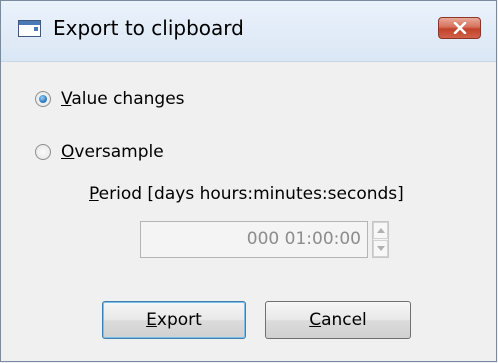 This screenshot has height=363, width=498. I want to click on spin-down-button, so click(380, 248).